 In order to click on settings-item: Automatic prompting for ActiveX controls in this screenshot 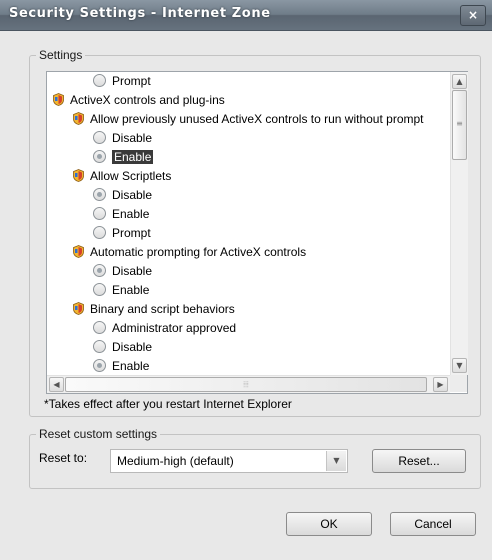, I will do `click(189, 252)`.